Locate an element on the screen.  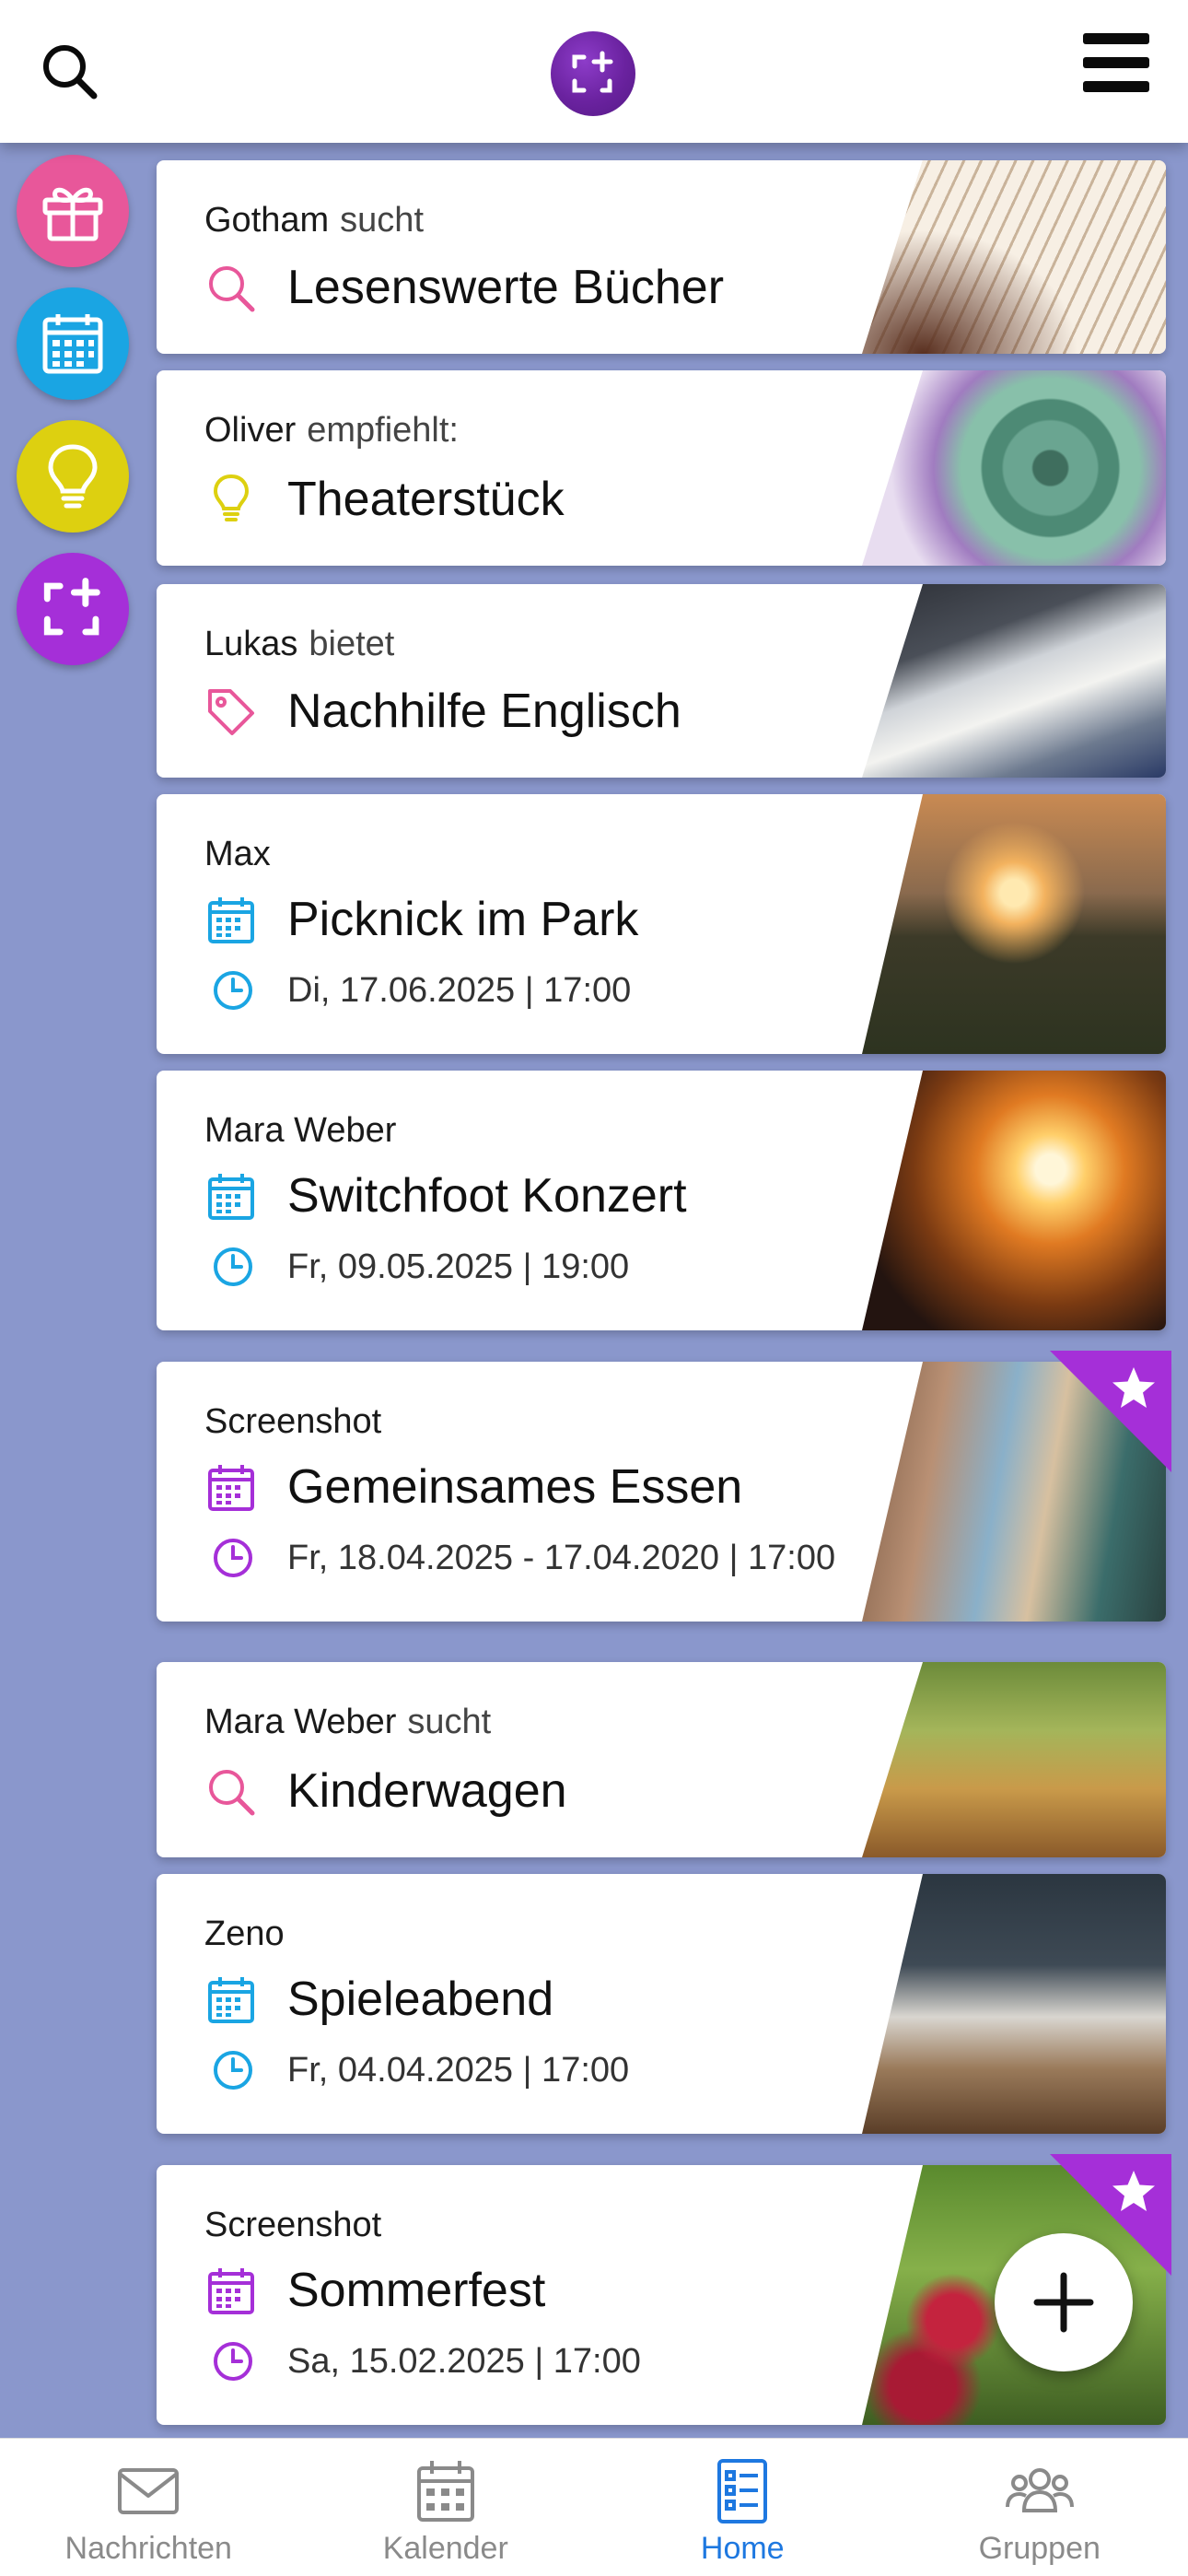
tab-label: Nachrichten is located at coordinates (148, 2548).